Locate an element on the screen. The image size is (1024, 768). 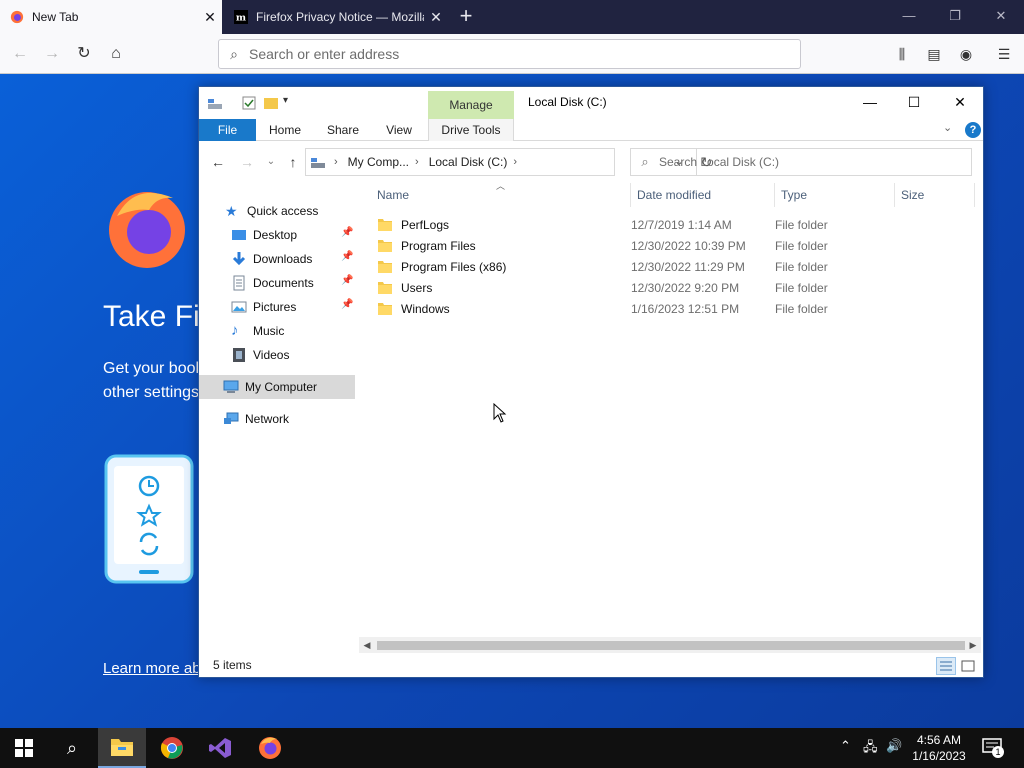
computer-icon is located at coordinates (231, 386).